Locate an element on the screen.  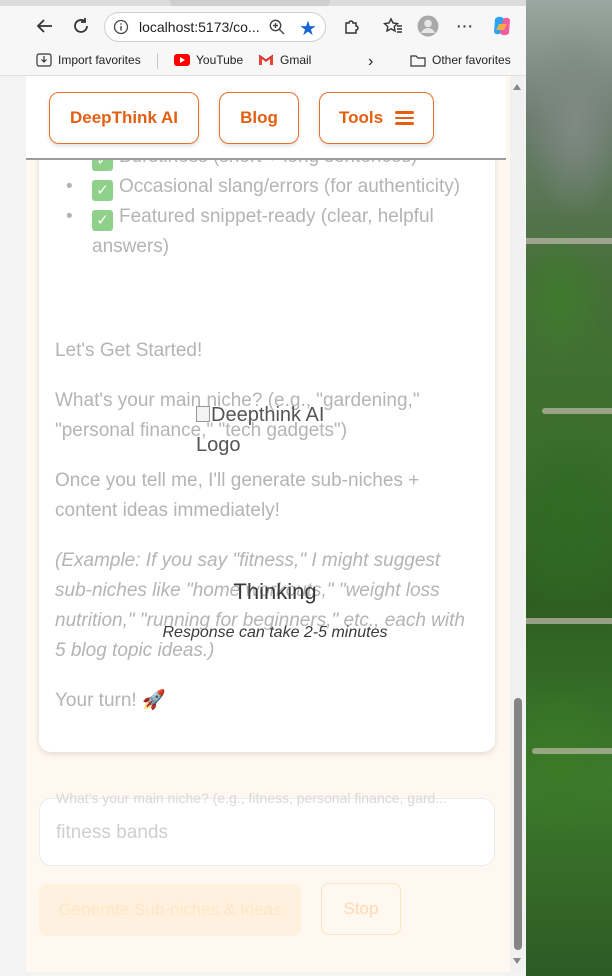
profile-avatar-icon is located at coordinates (428, 26).